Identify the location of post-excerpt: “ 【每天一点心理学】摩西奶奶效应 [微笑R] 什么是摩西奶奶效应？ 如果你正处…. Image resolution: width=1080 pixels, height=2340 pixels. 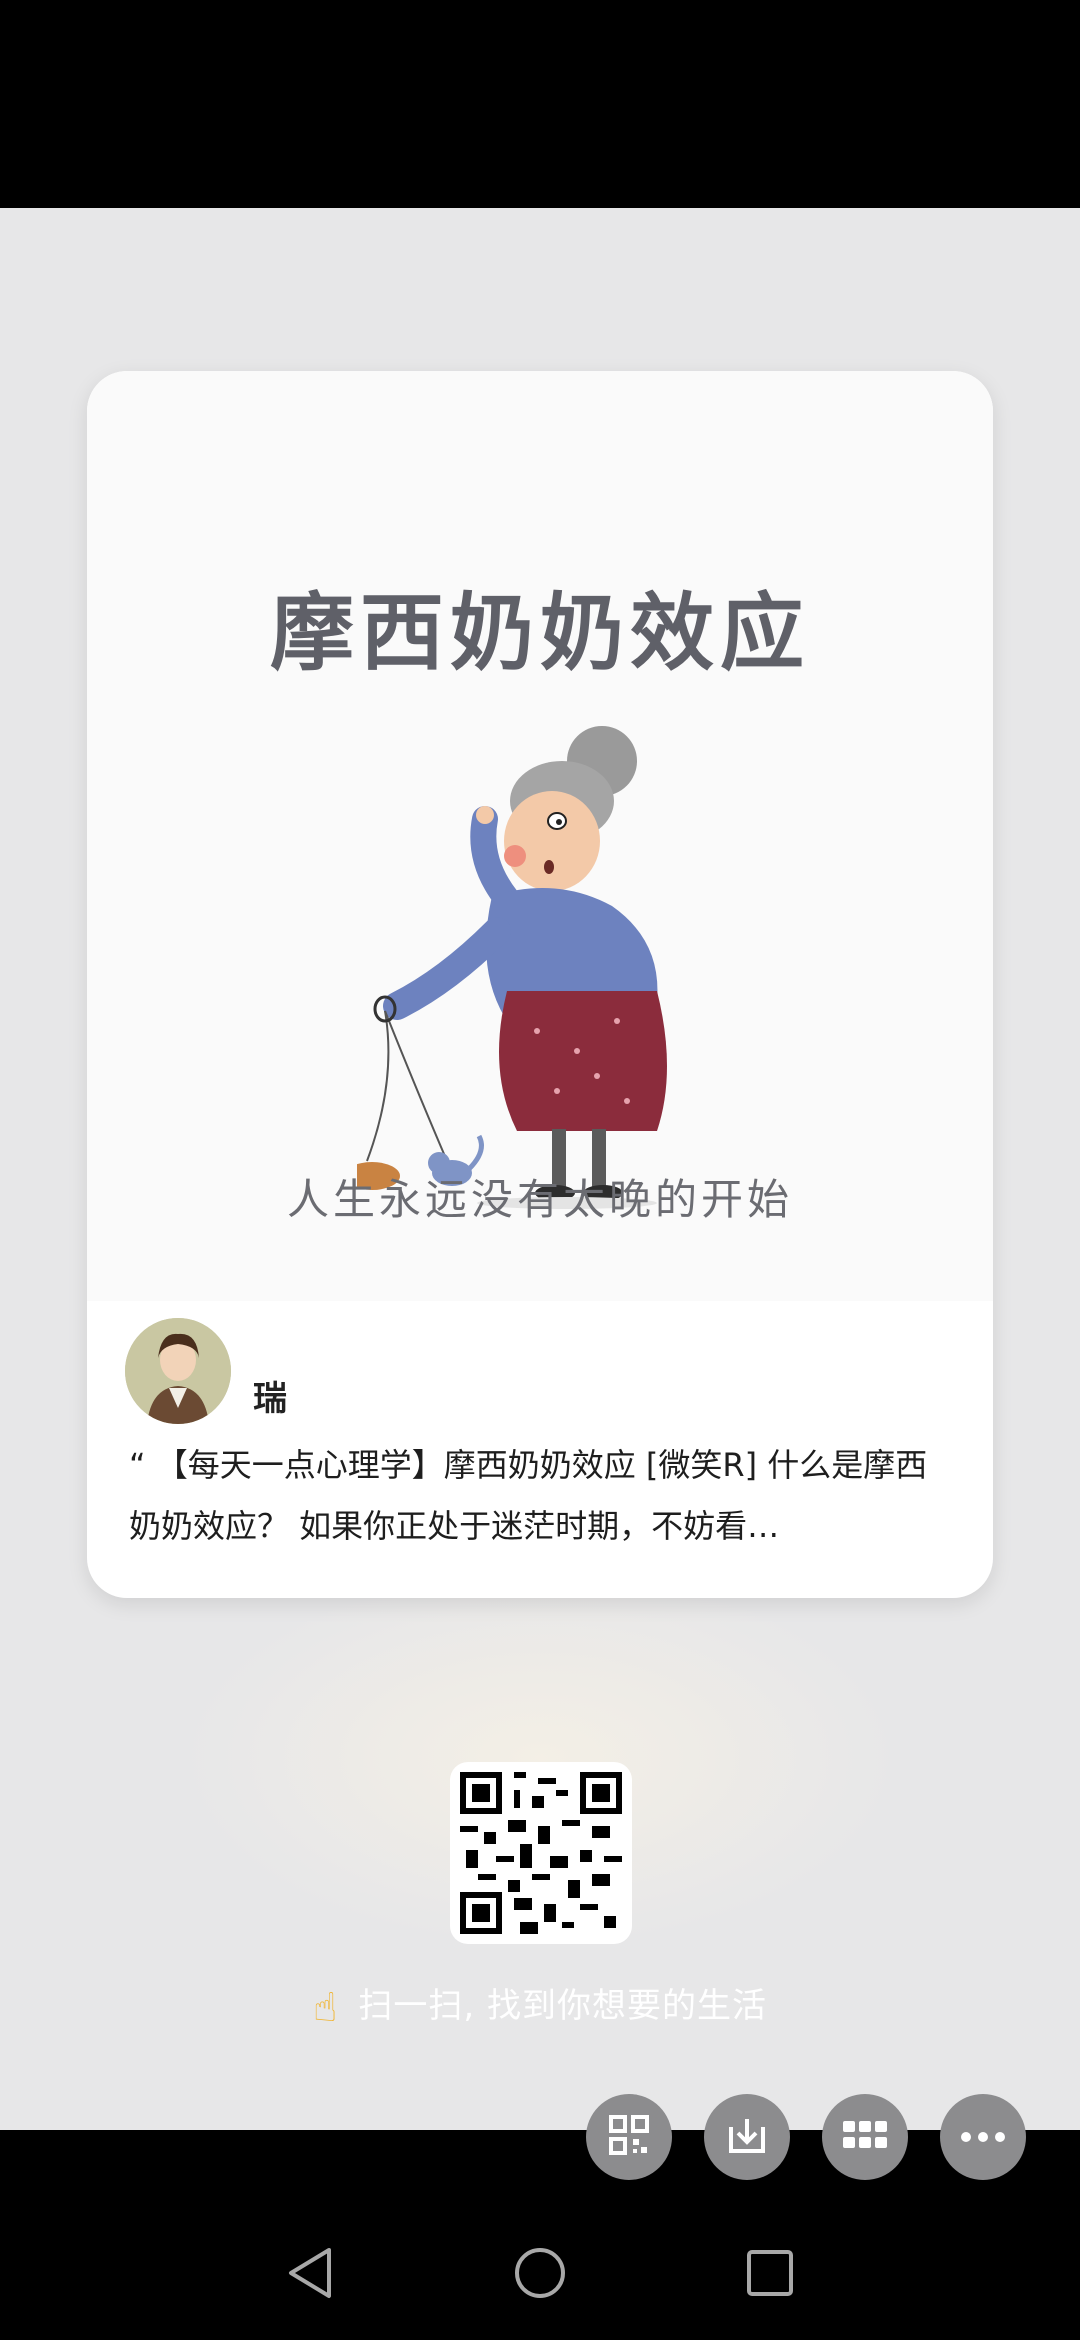
(528, 1495).